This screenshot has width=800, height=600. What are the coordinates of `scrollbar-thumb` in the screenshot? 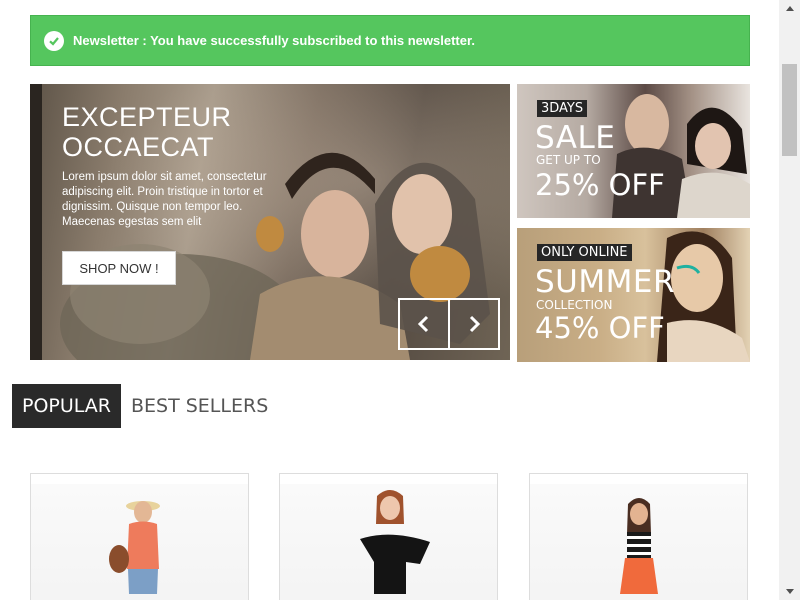 It's located at (789, 110).